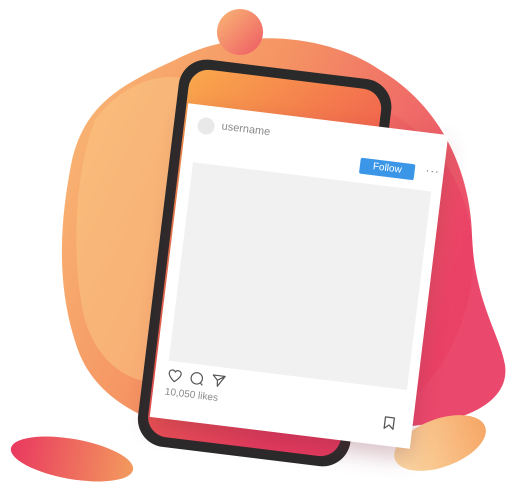  I want to click on avatar, so click(206, 126).